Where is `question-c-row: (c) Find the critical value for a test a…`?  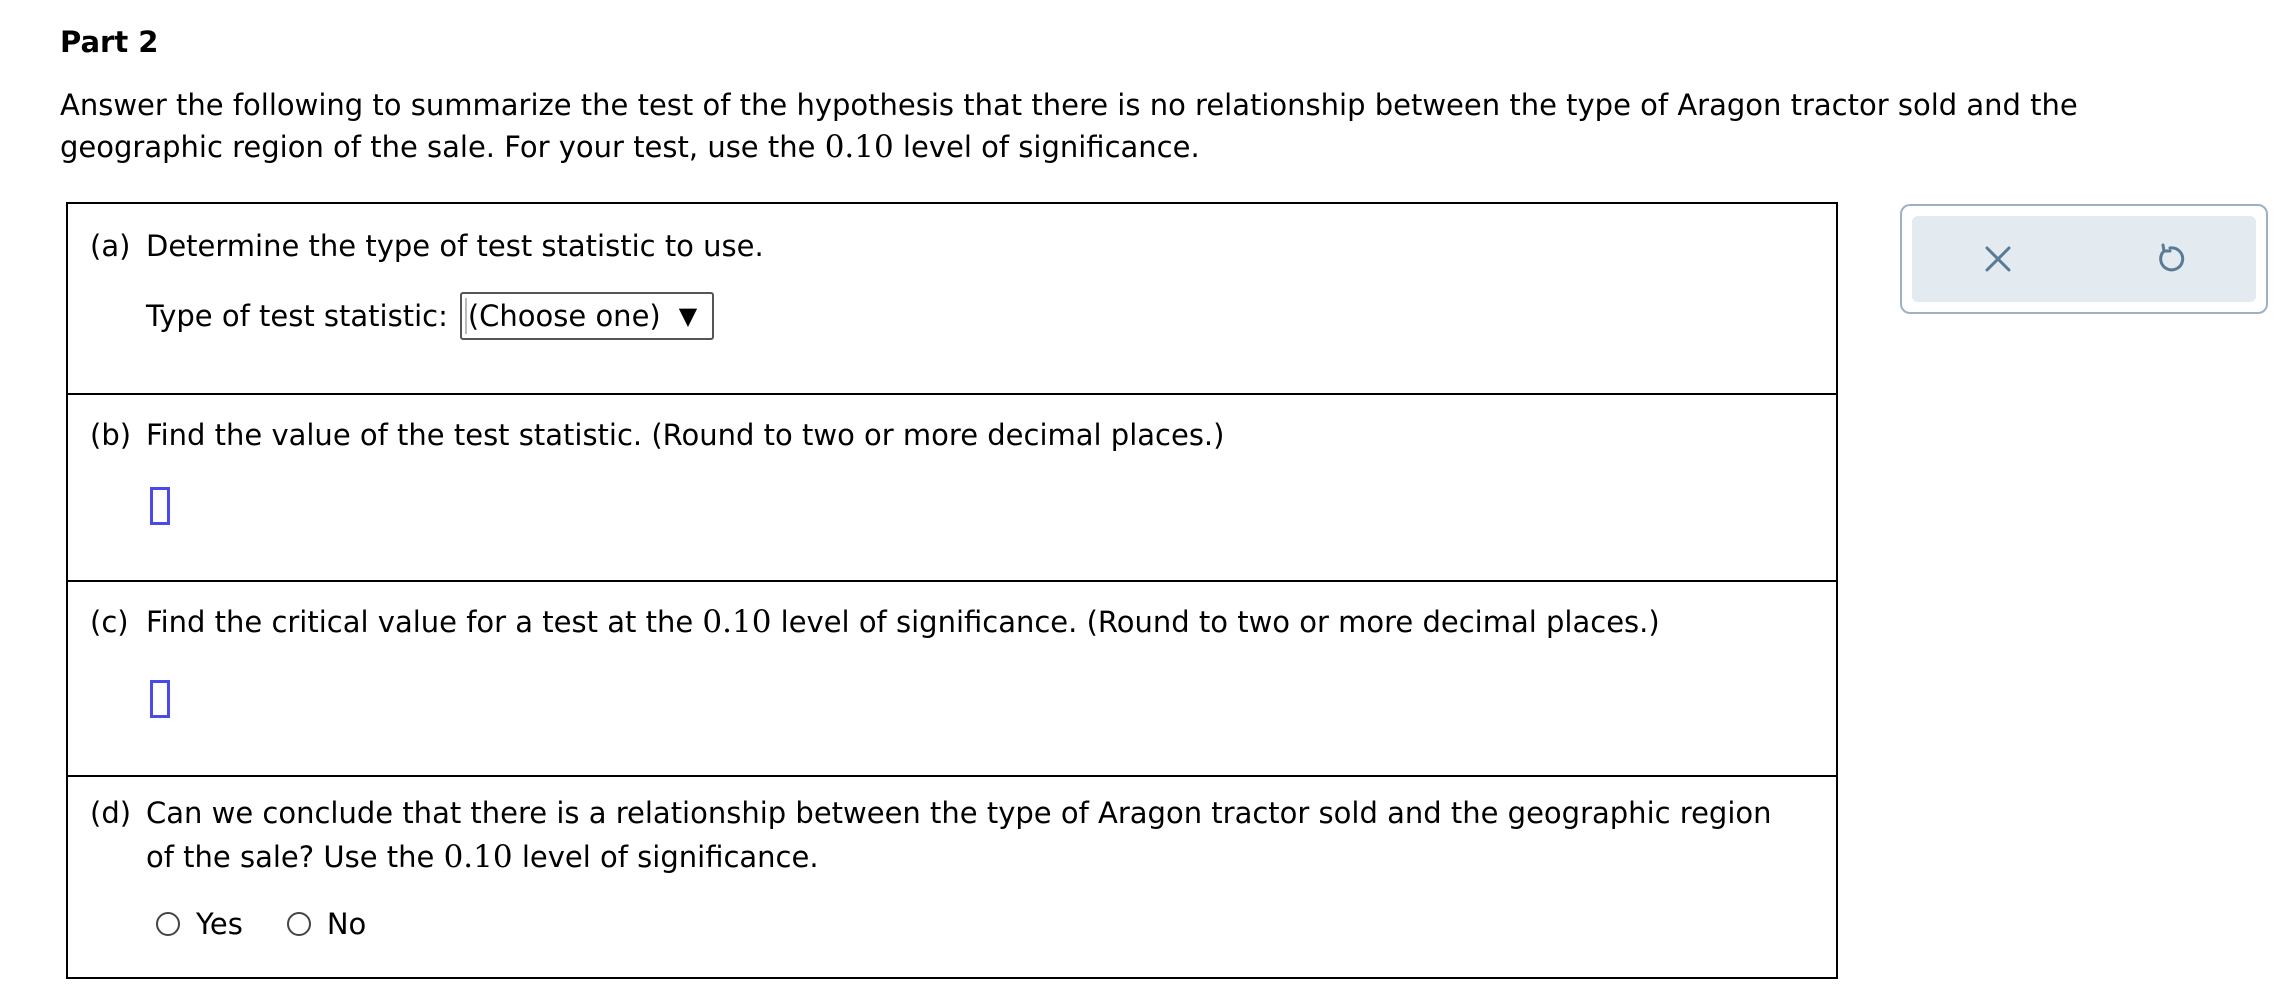
question-c-row: (c) Find the critical value for a test a… is located at coordinates (952, 679).